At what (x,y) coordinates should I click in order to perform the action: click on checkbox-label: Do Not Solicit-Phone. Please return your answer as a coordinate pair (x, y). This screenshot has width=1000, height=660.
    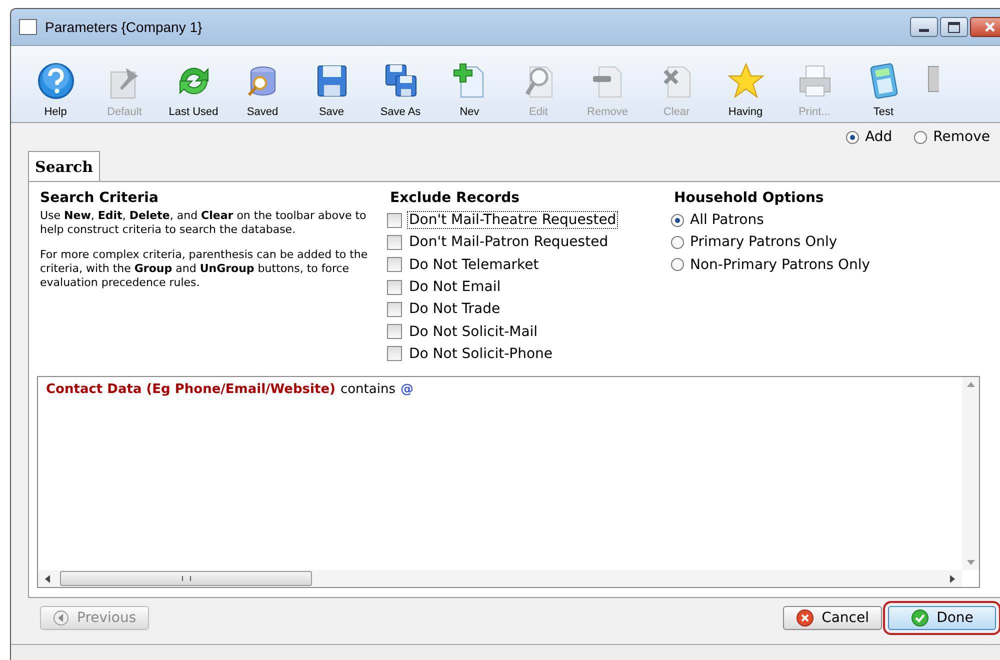
    Looking at the image, I should click on (480, 353).